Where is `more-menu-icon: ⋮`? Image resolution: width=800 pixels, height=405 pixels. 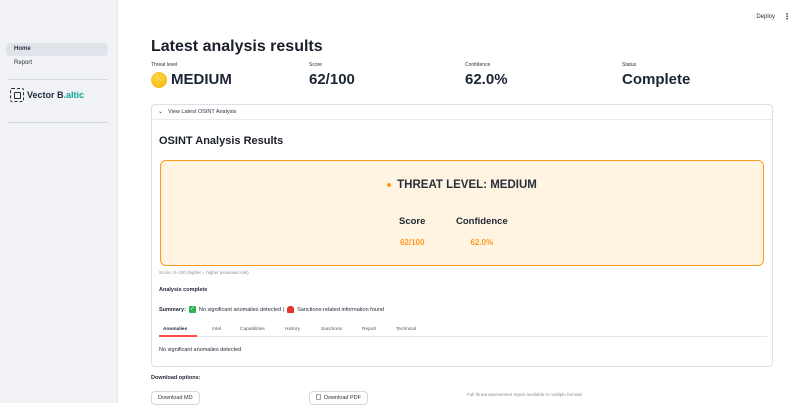 more-menu-icon: ⋮ is located at coordinates (787, 16).